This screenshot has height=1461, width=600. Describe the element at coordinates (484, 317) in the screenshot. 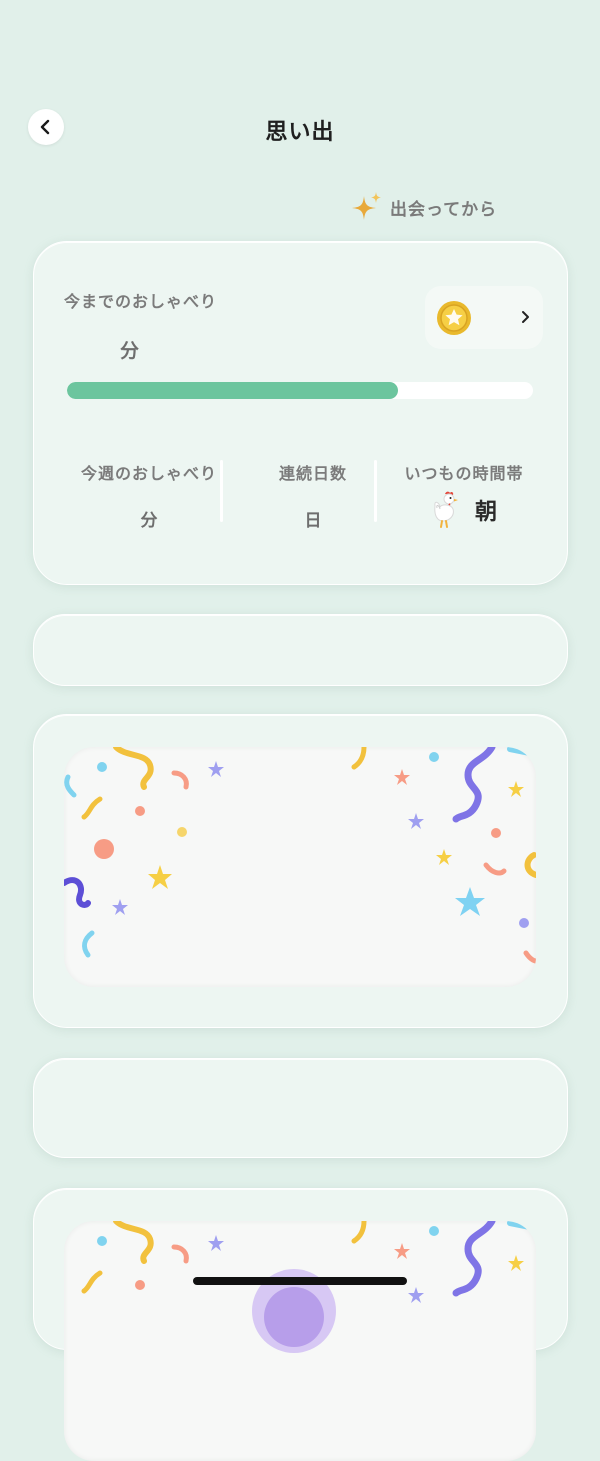

I see `coin-button` at that location.